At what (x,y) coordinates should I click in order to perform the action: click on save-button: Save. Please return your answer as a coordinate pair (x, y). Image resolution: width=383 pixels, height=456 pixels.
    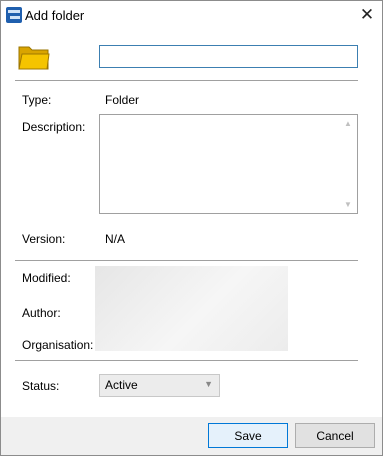
    Looking at the image, I should click on (248, 435).